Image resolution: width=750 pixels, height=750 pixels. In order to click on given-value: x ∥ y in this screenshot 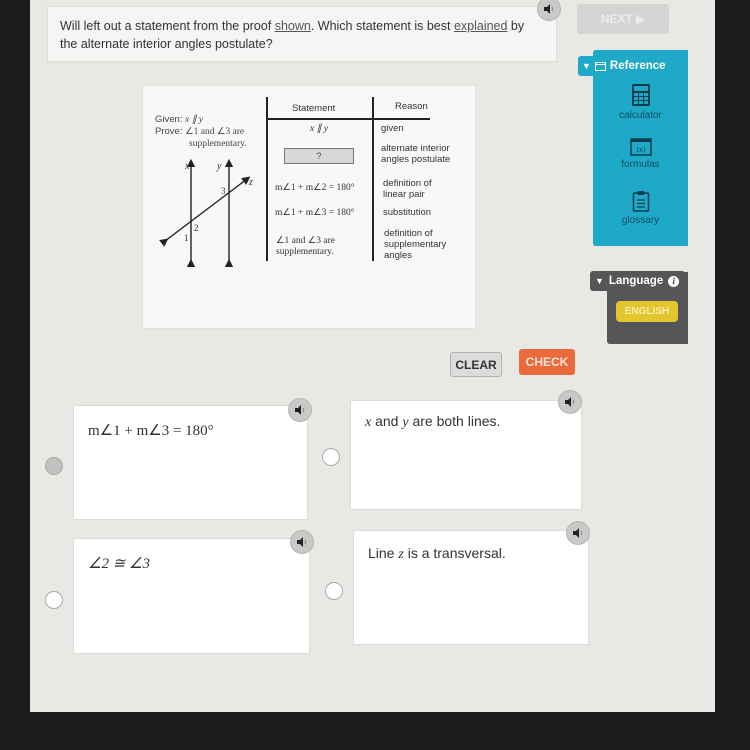, I will do `click(194, 120)`.